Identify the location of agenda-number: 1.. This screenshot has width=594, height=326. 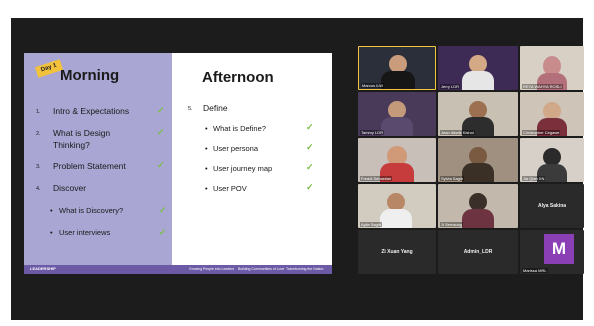
(38, 112).